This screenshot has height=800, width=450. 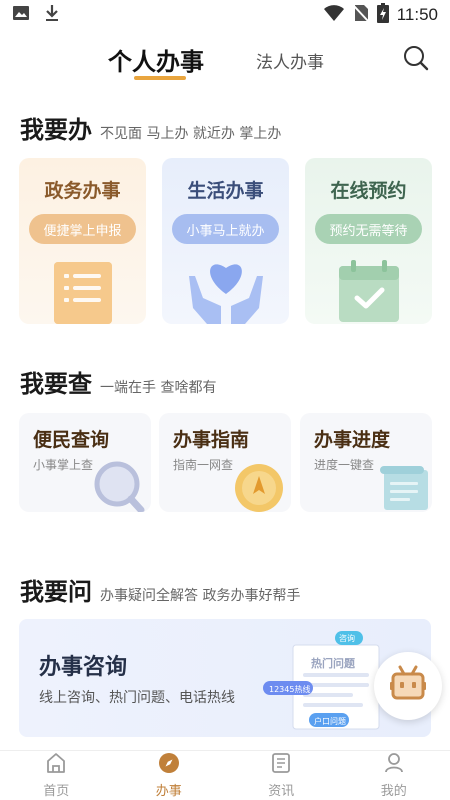 What do you see at coordinates (160, 78) in the screenshot?
I see `active-tab-indicator` at bounding box center [160, 78].